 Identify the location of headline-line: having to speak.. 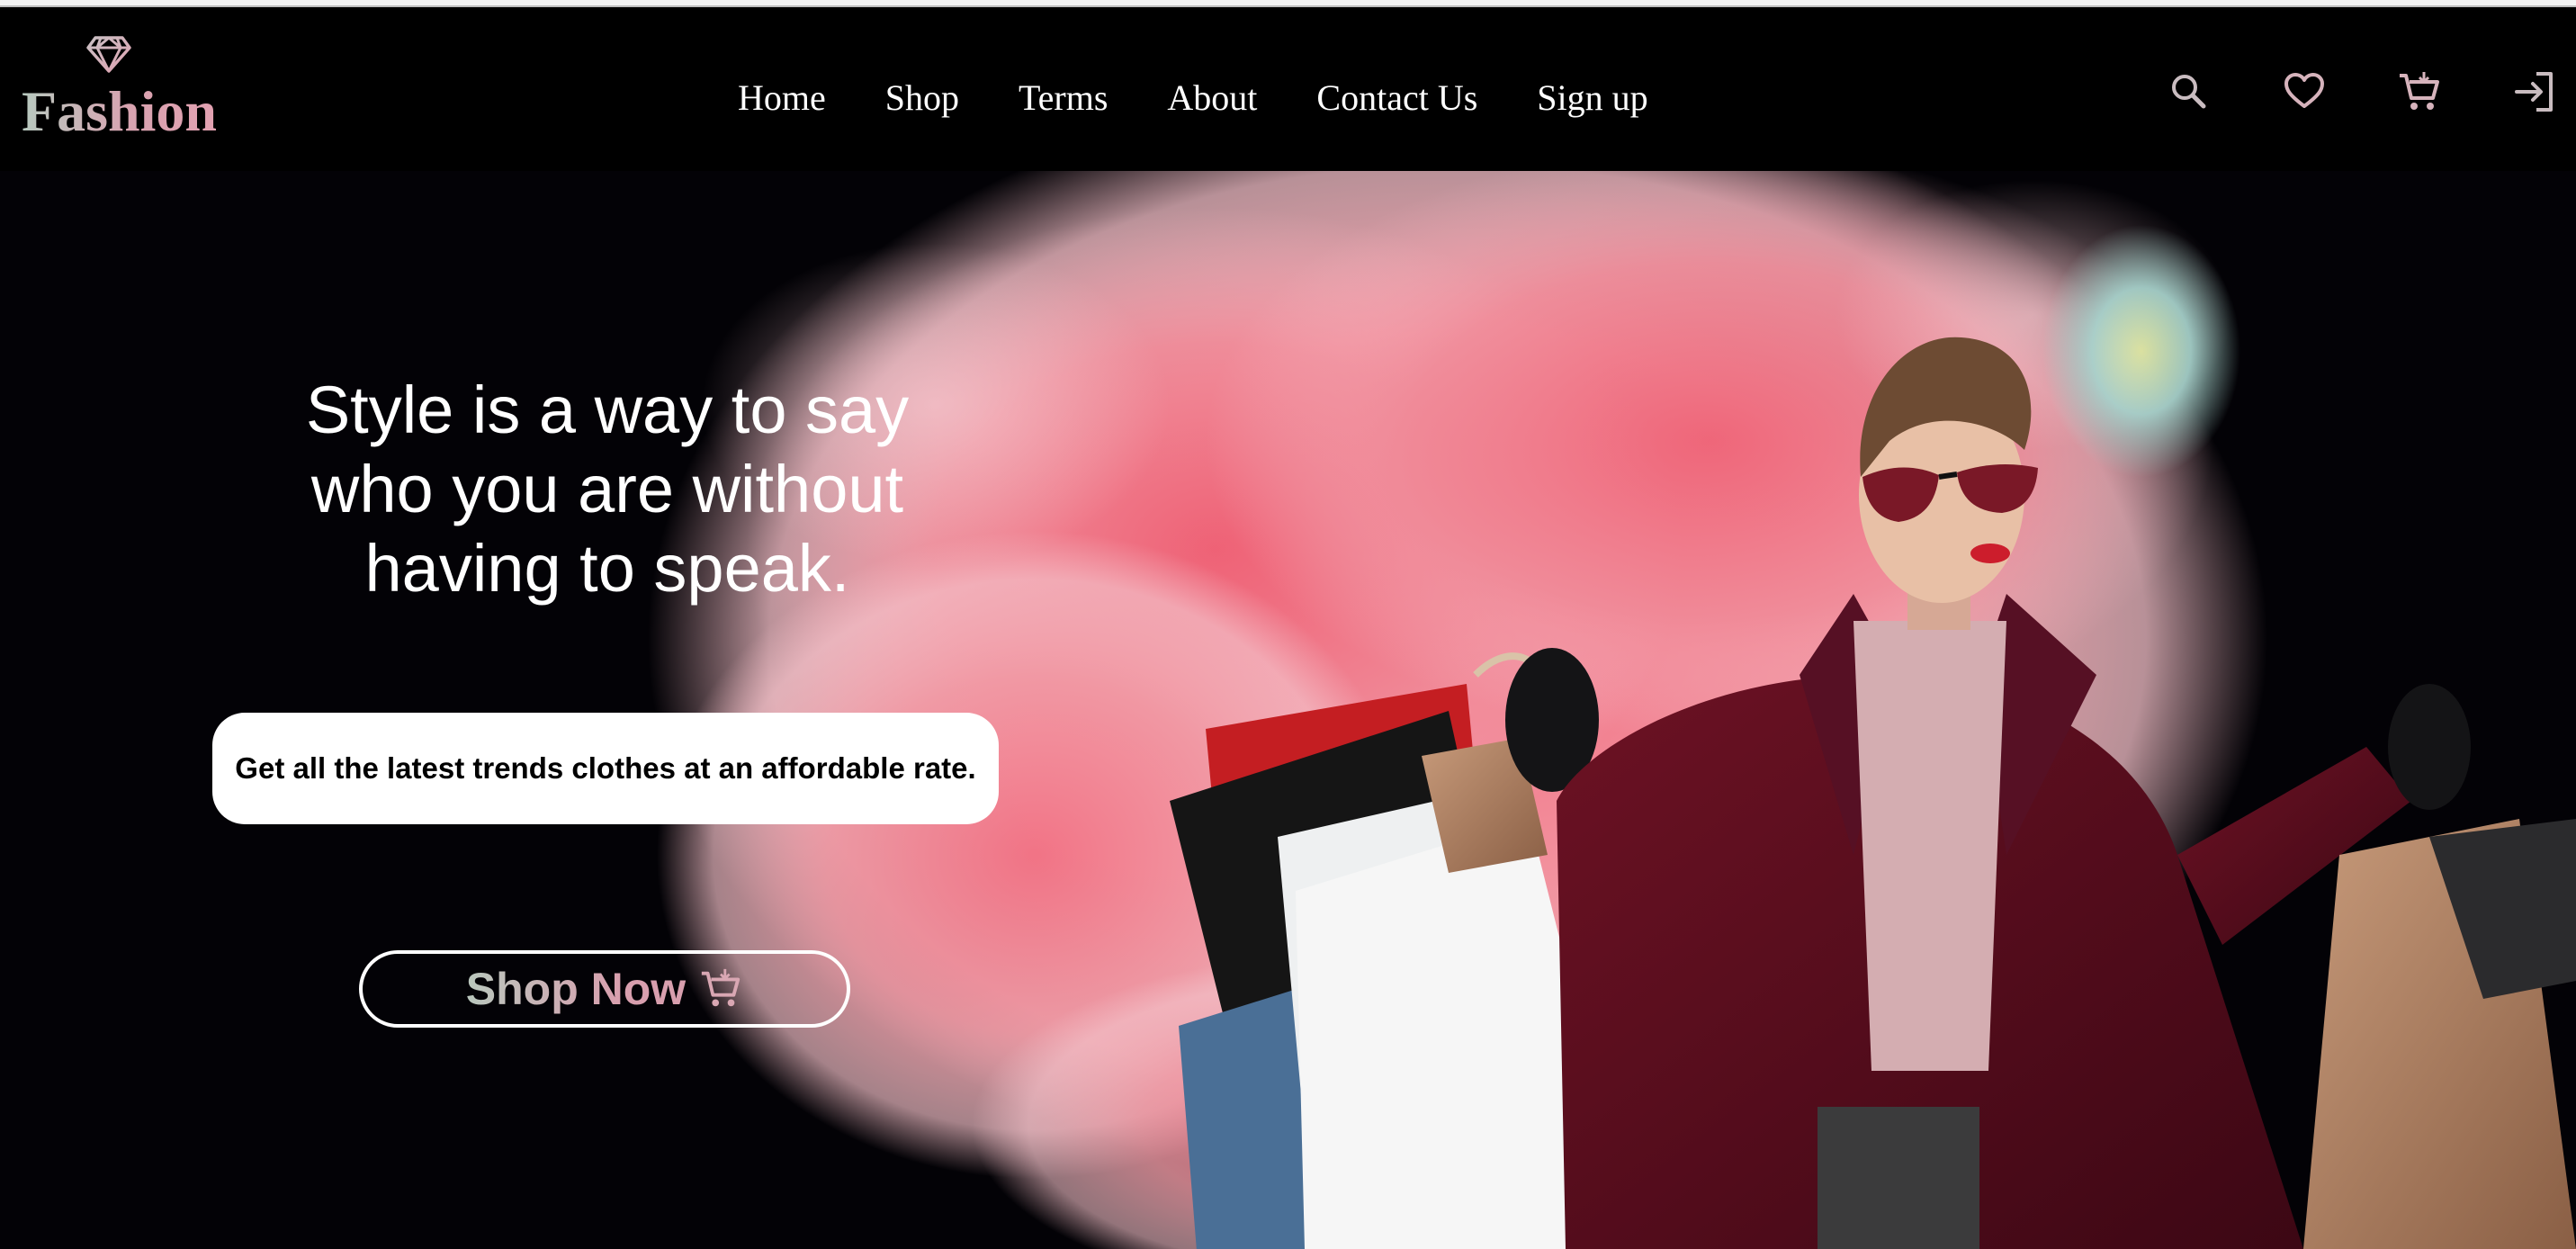
(607, 568).